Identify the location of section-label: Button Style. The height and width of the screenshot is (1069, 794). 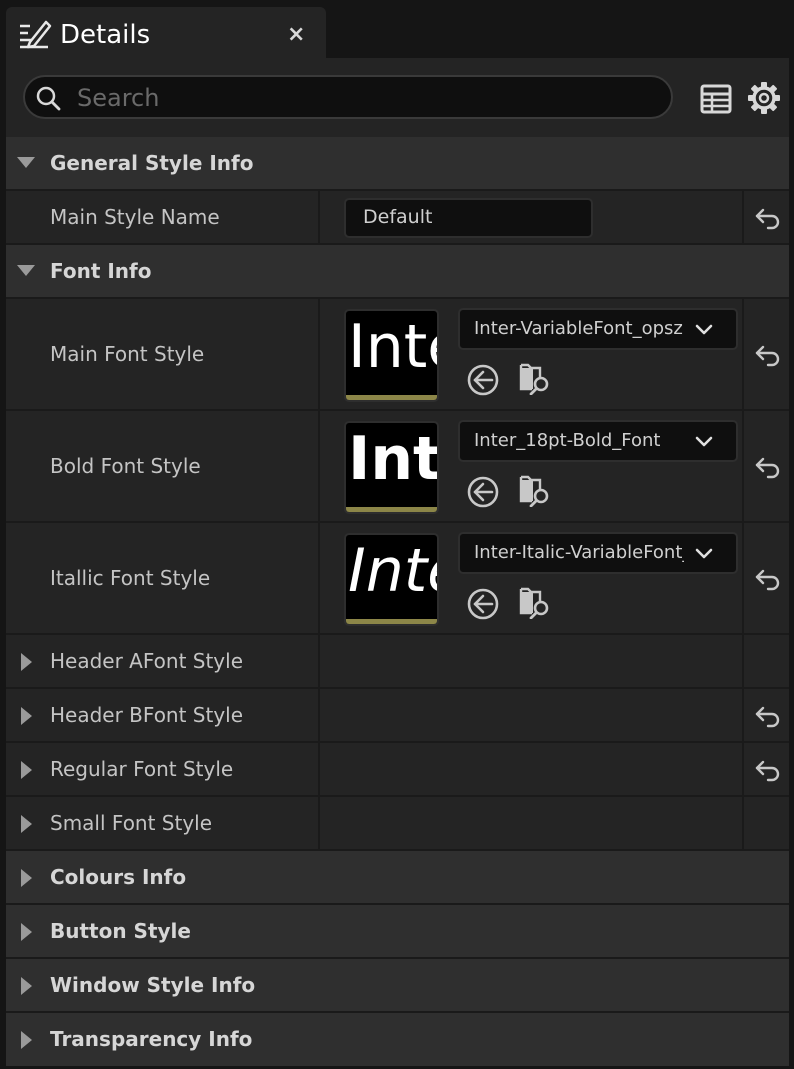
(120, 931).